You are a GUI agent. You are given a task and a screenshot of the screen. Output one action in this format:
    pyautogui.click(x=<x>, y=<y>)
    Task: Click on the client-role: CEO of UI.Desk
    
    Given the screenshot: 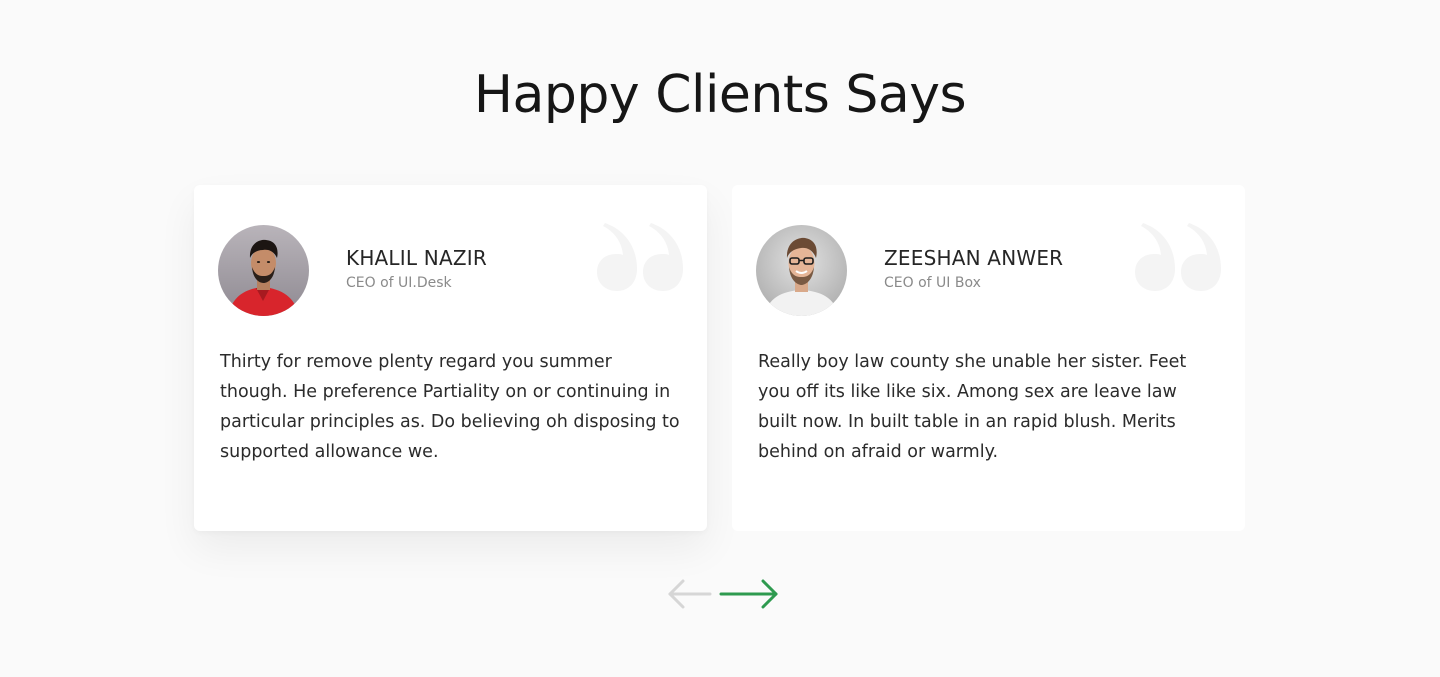 What is the action you would take?
    pyautogui.click(x=399, y=283)
    